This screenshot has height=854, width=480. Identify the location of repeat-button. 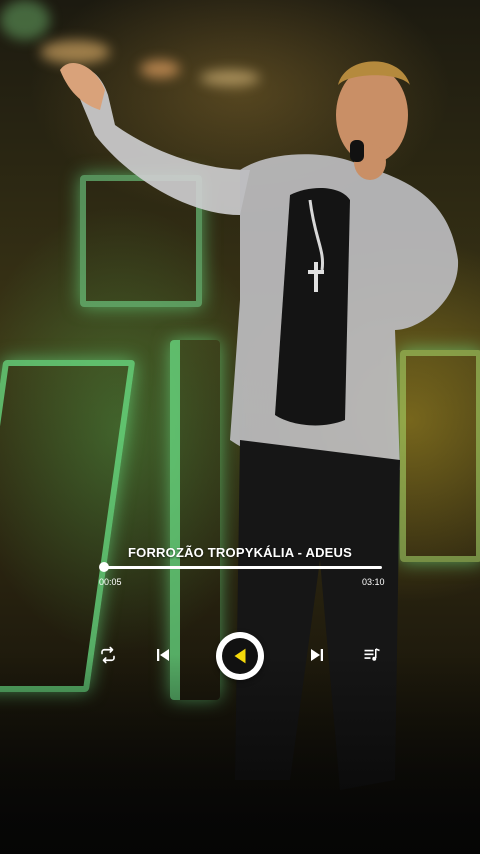
(108, 655).